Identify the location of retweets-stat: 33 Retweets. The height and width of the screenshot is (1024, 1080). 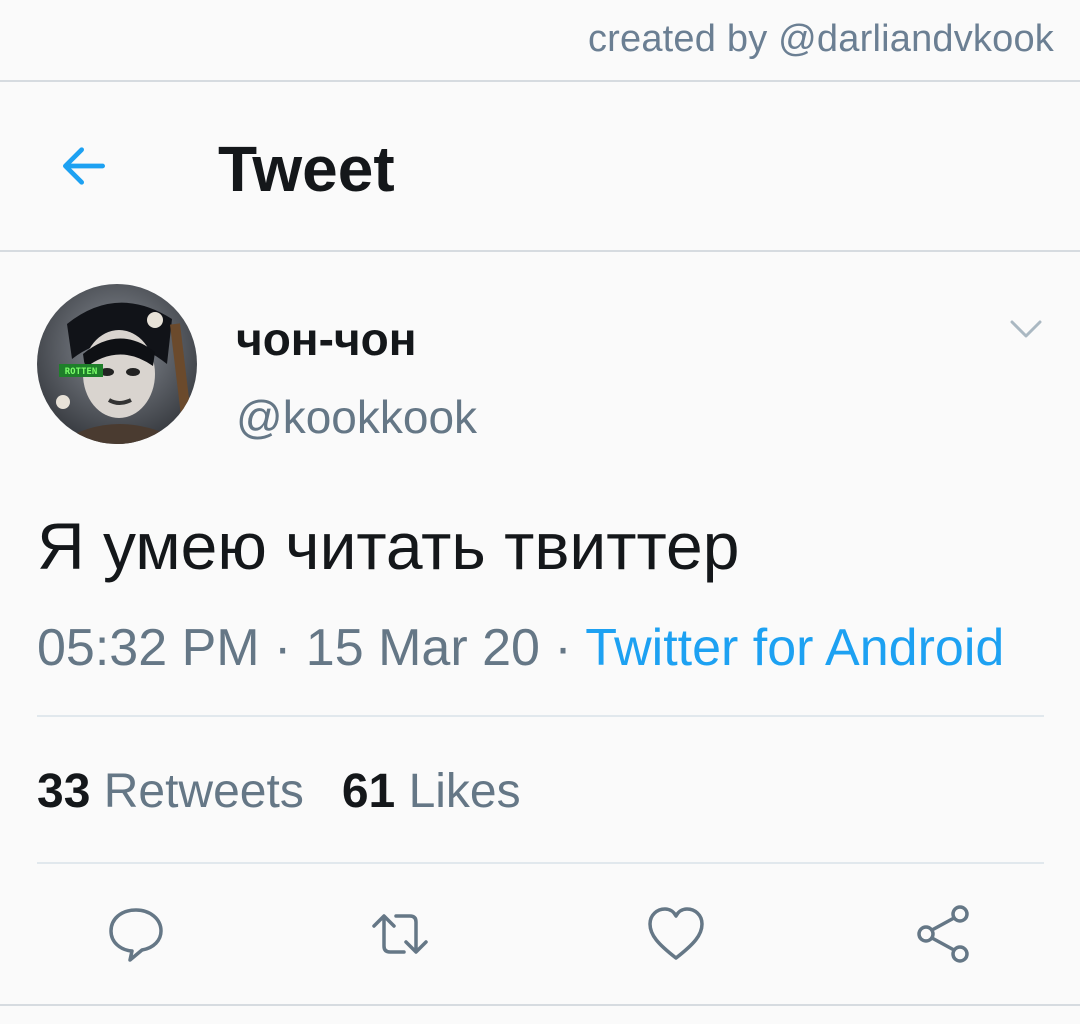
(170, 791).